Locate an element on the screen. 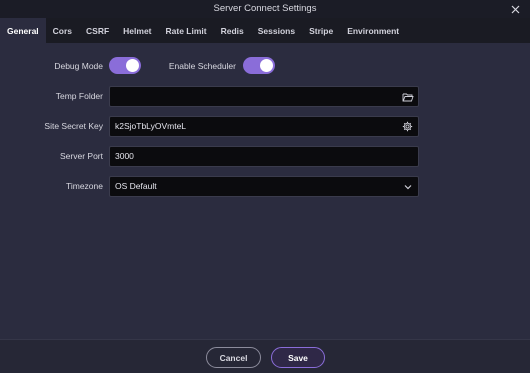 Image resolution: width=530 pixels, height=373 pixels. tab-label: General is located at coordinates (23, 30).